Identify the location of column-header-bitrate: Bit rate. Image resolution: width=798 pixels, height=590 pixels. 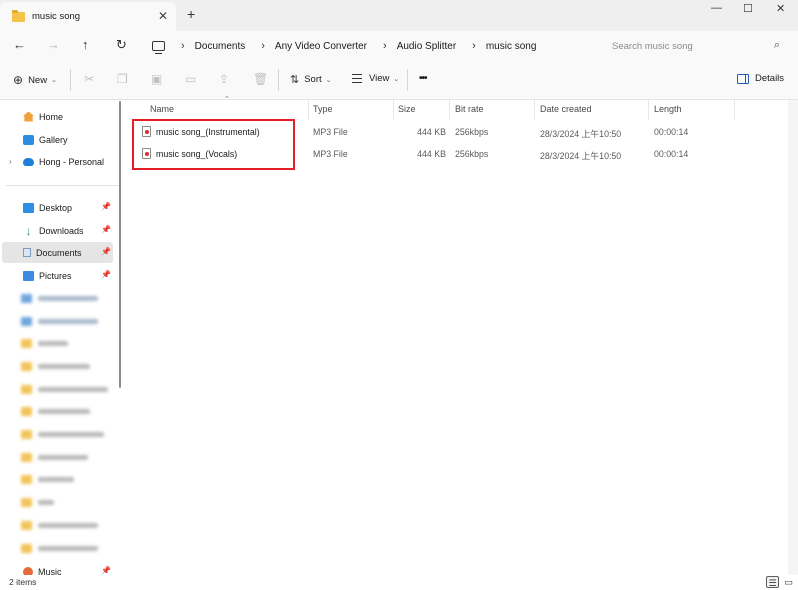
(469, 109).